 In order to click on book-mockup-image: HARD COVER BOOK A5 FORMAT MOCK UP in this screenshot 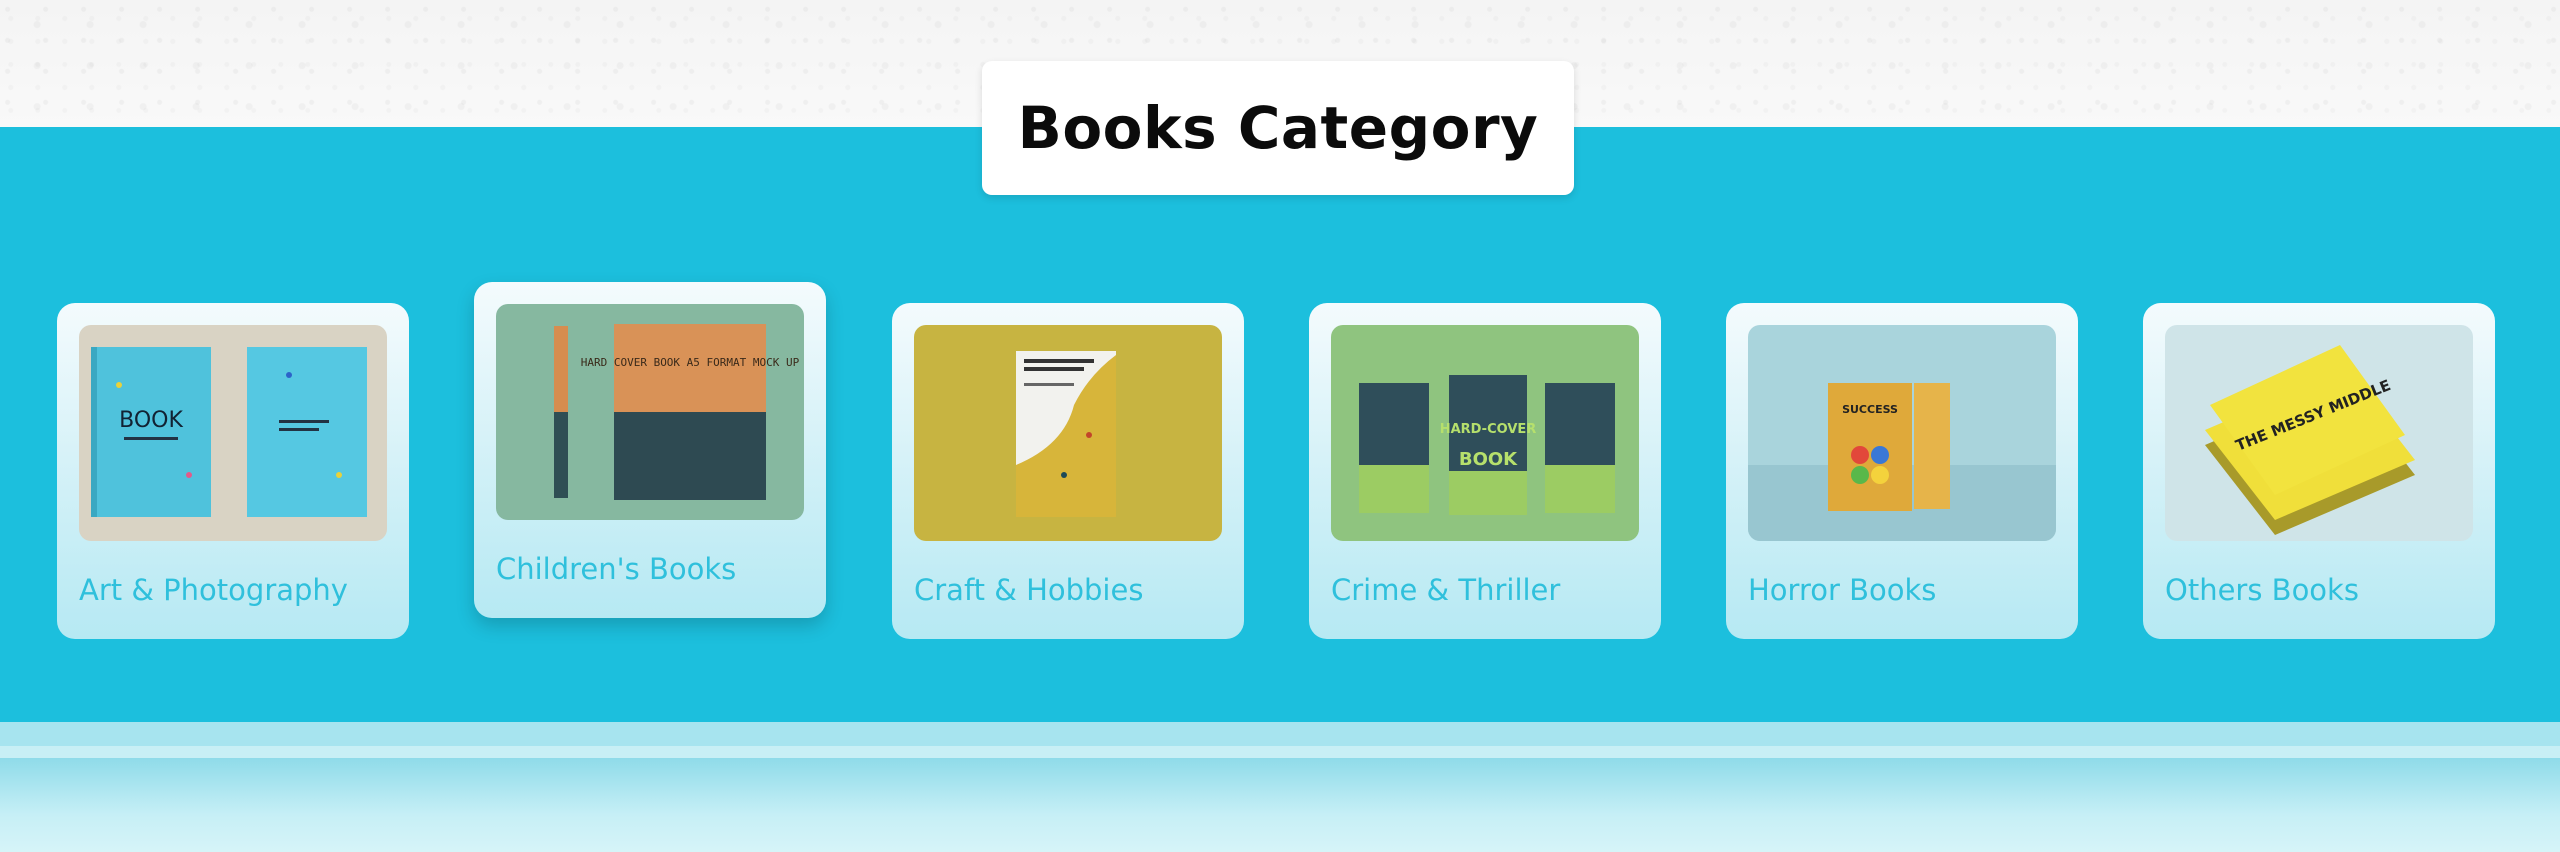, I will do `click(650, 412)`.